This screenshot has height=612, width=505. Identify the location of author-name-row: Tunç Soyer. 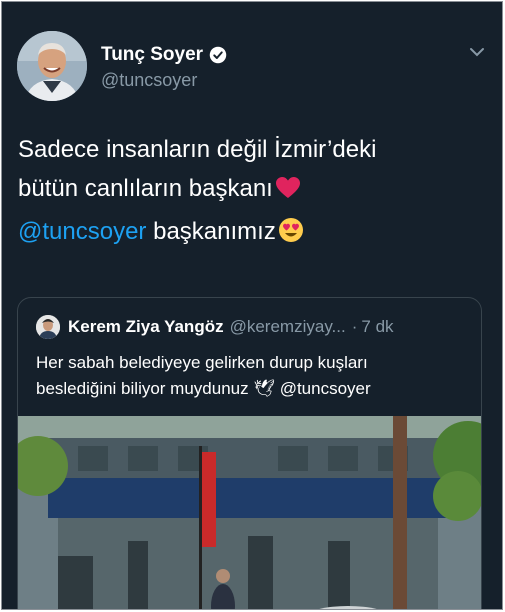
(164, 55).